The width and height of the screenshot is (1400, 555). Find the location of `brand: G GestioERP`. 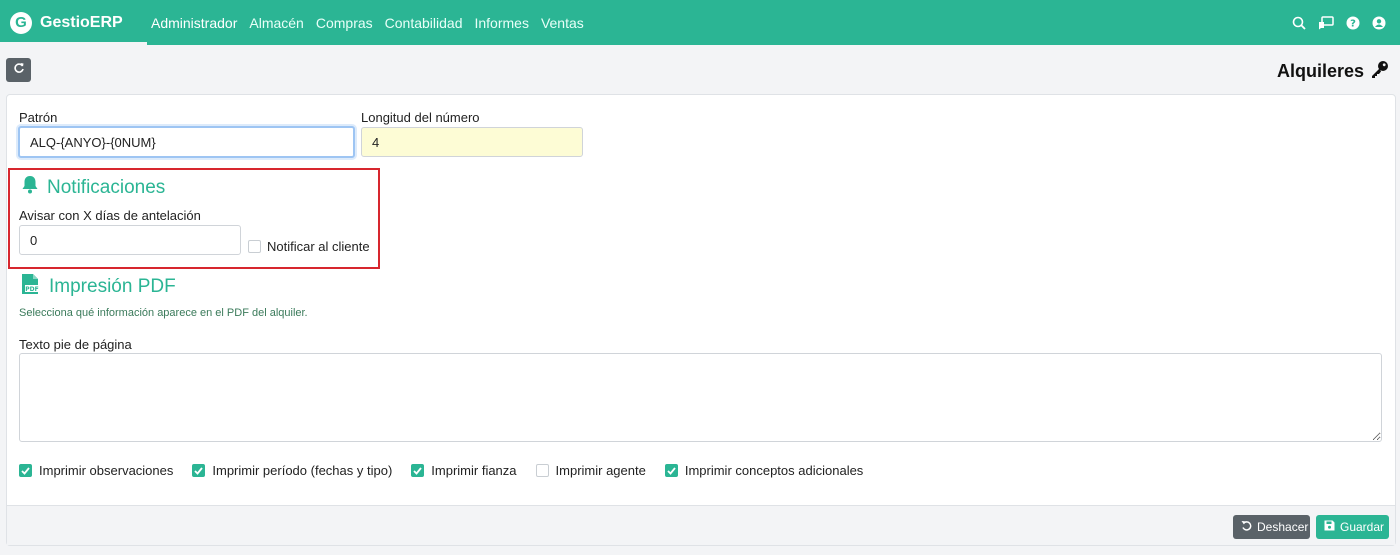

brand: G GestioERP is located at coordinates (73, 22).